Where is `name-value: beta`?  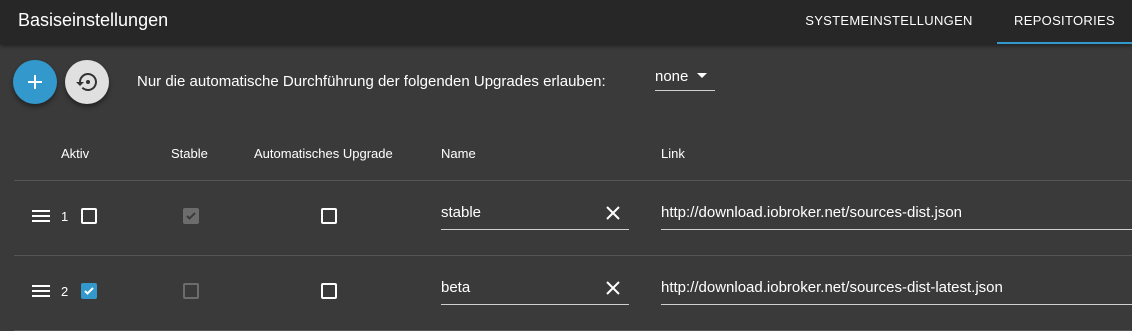
name-value: beta is located at coordinates (455, 287).